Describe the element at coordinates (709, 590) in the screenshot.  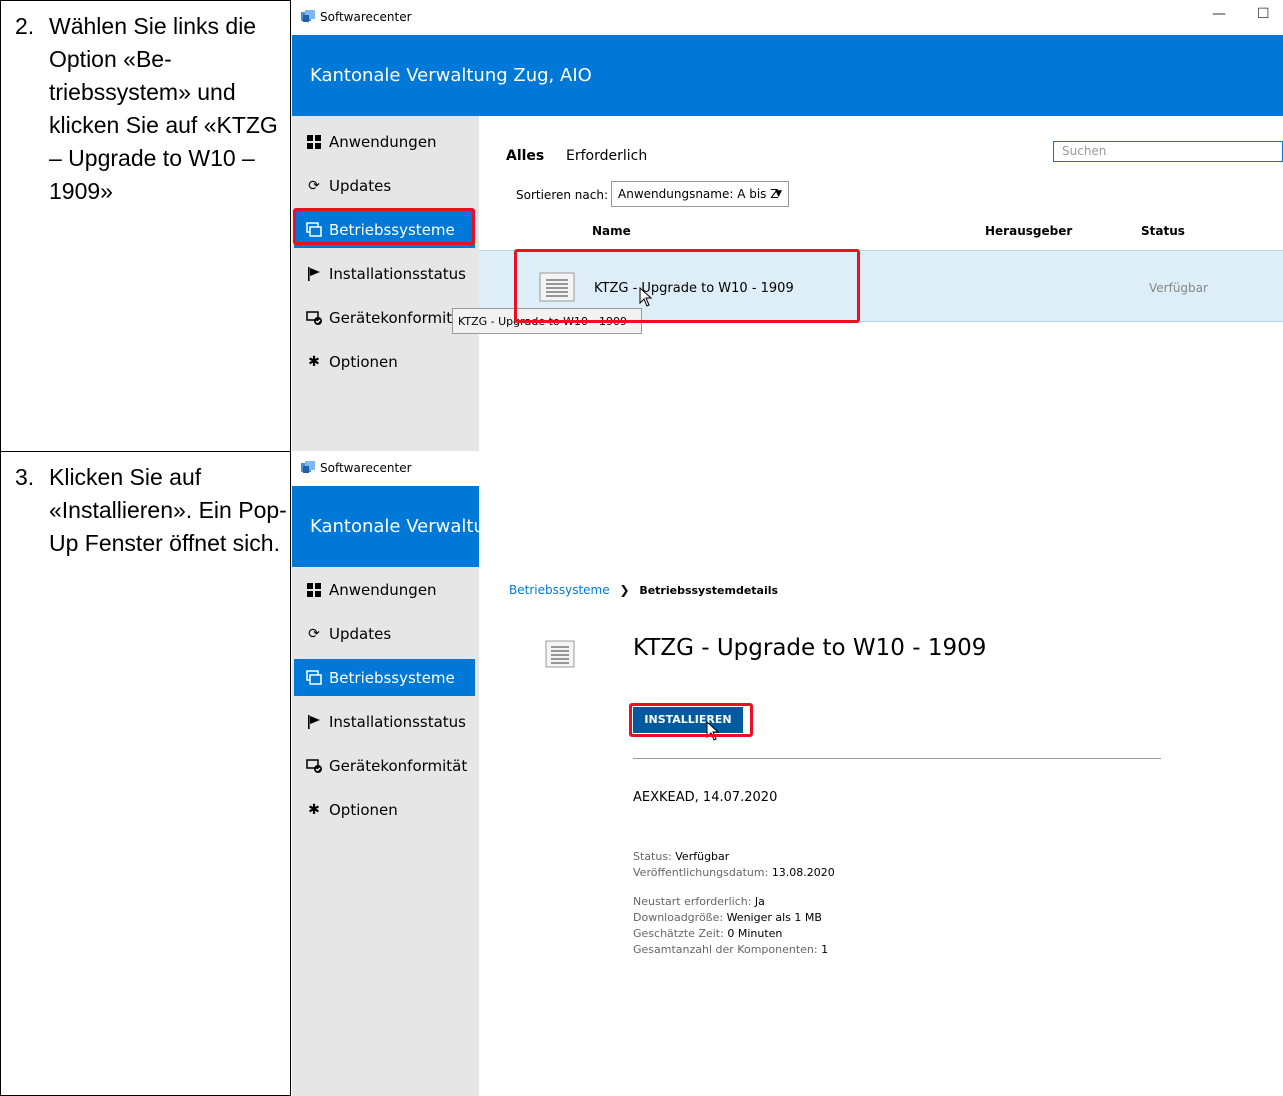
I see `breadcrumb-current: Betriebssystemdetails` at that location.